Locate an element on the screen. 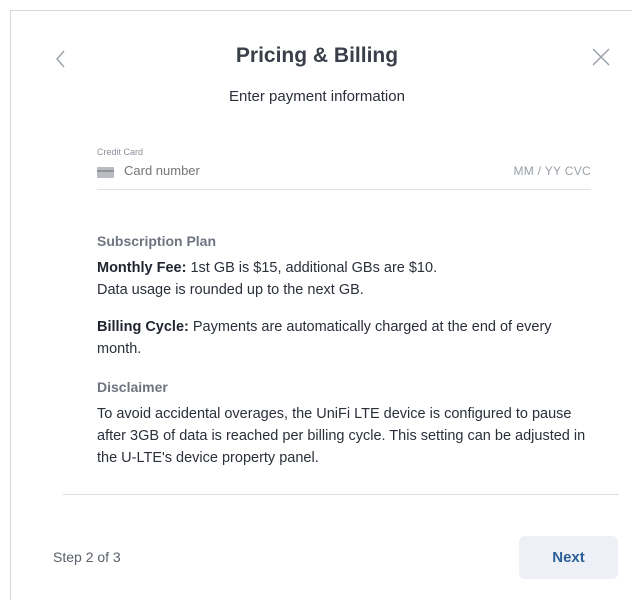  monthly-fee-label: Monthly Fee: is located at coordinates (142, 268).